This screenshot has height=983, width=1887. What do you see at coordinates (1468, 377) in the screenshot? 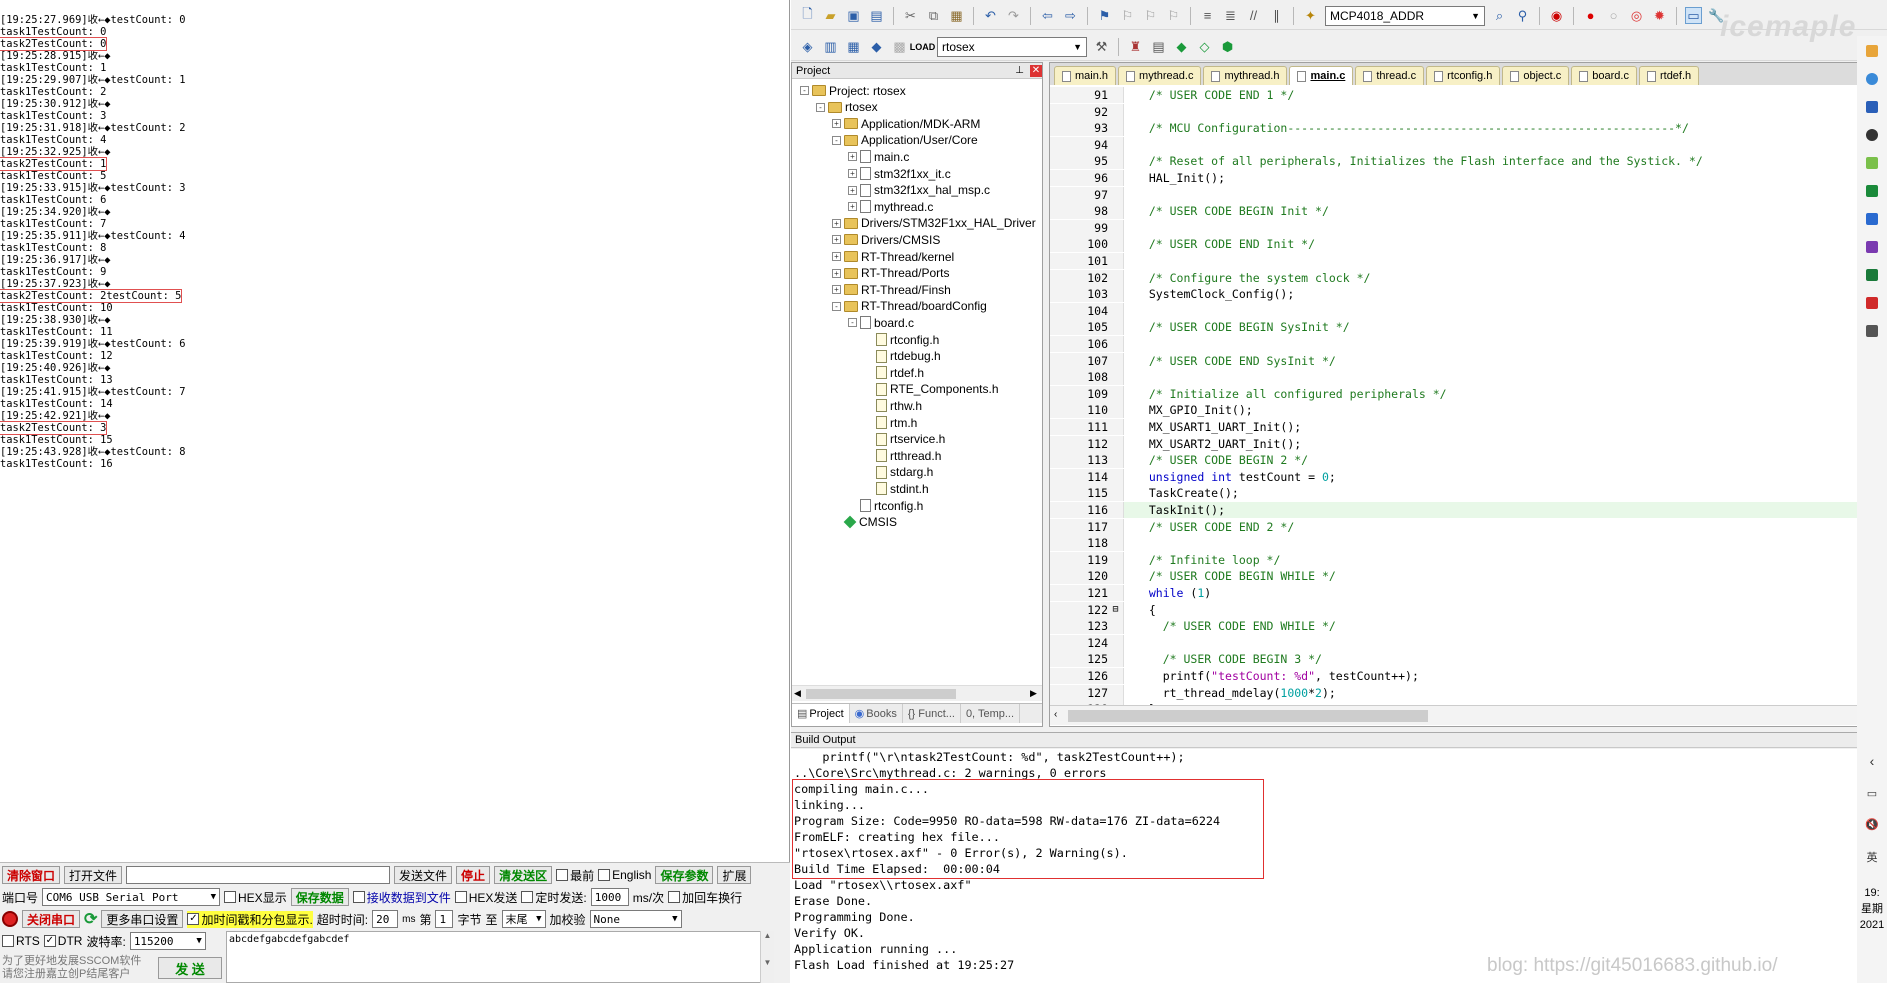
I see `code-line: 108` at bounding box center [1468, 377].